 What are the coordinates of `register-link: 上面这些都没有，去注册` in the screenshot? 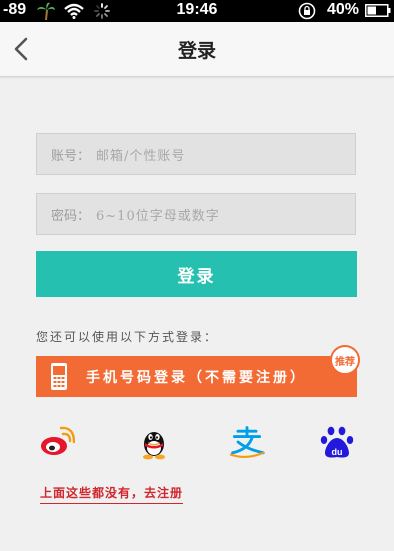 It's located at (112, 494).